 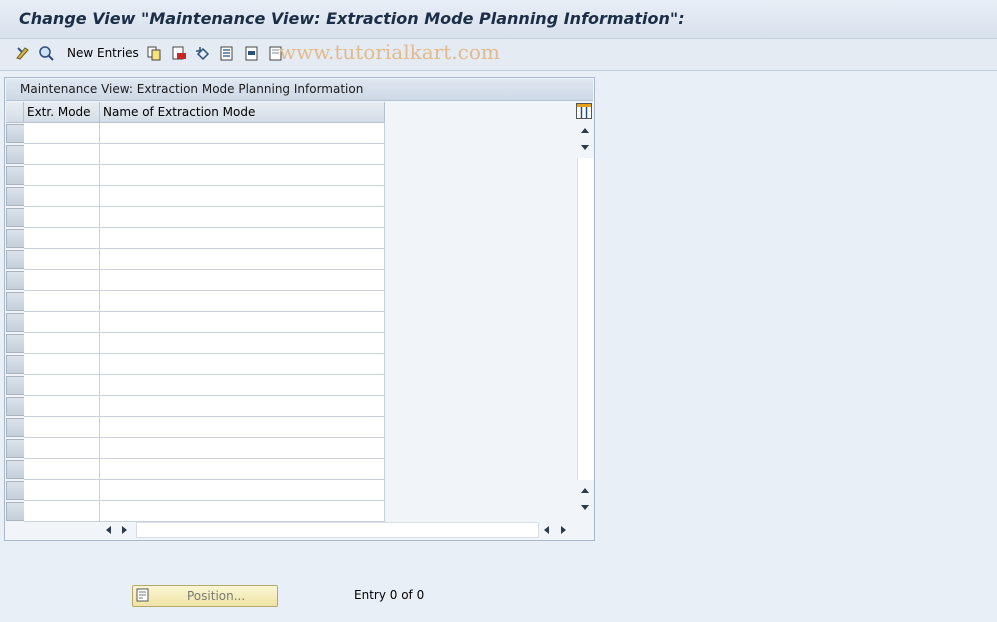 What do you see at coordinates (337, 530) in the screenshot?
I see `horizontal-scroll-track` at bounding box center [337, 530].